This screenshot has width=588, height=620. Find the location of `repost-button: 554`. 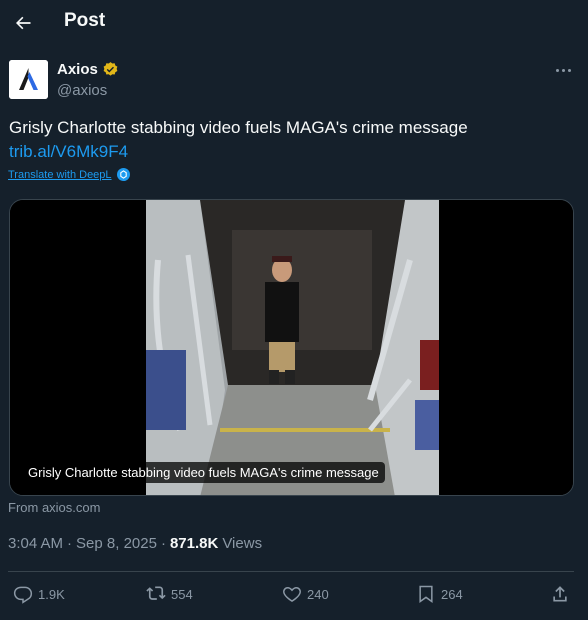

repost-button: 554 is located at coordinates (169, 594).